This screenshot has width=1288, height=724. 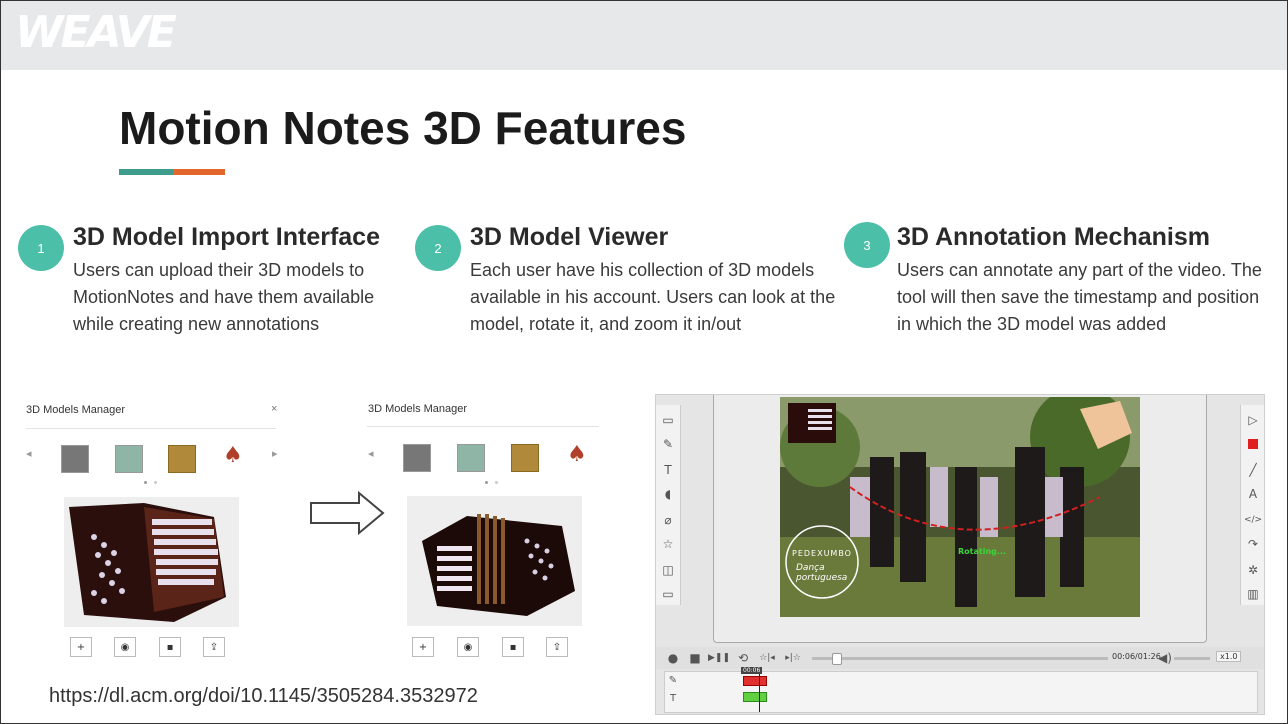 What do you see at coordinates (41, 248) in the screenshot?
I see `feature-number-badge: 1` at bounding box center [41, 248].